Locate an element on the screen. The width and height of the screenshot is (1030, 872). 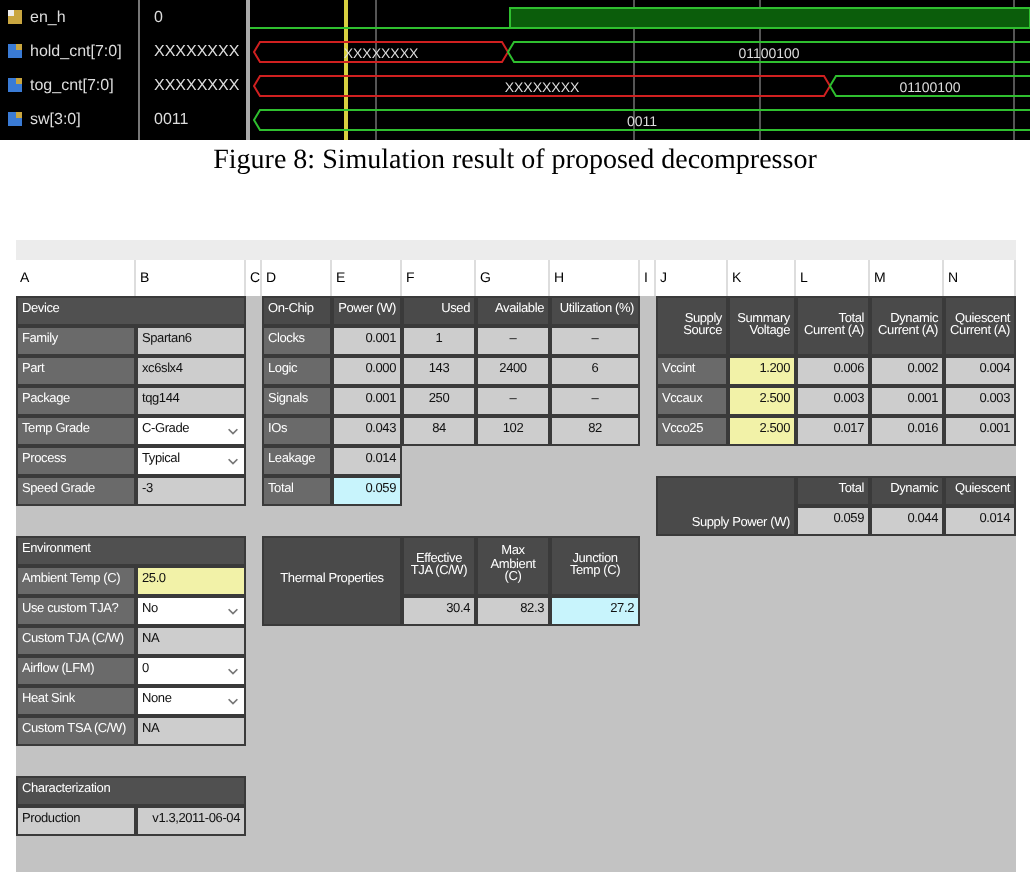
signal-value: 0 is located at coordinates (158, 17).